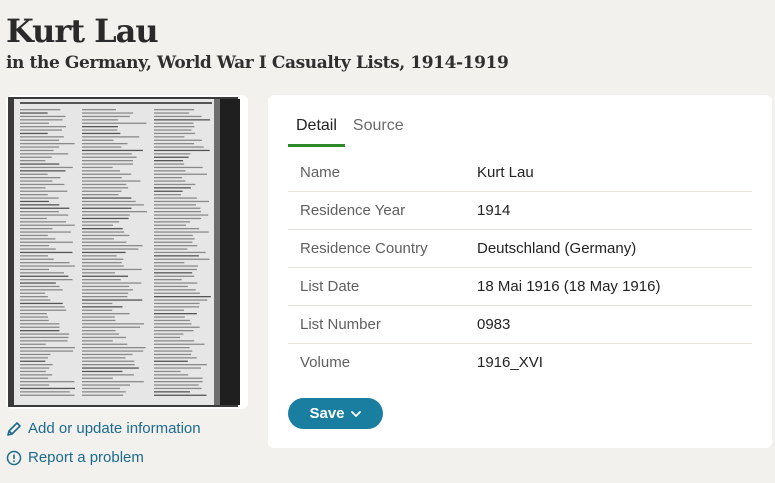 This screenshot has height=483, width=775. I want to click on detail-row-list-date: List Date 18 Mai 1916 (18 May 1916), so click(520, 287).